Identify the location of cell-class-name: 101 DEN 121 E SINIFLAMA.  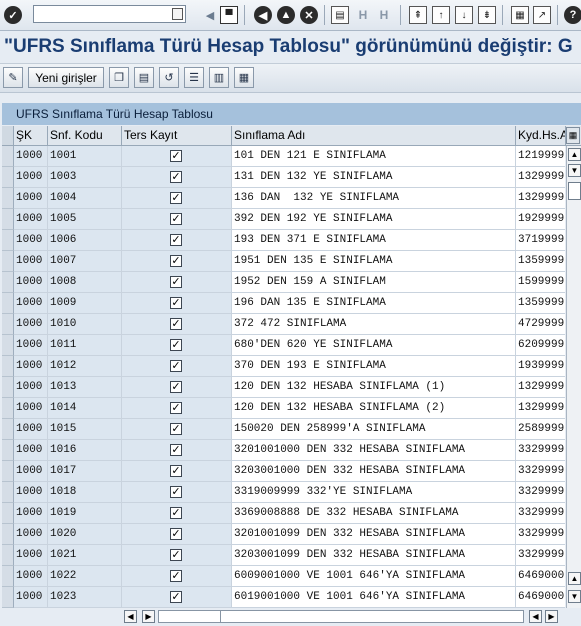
(374, 156).